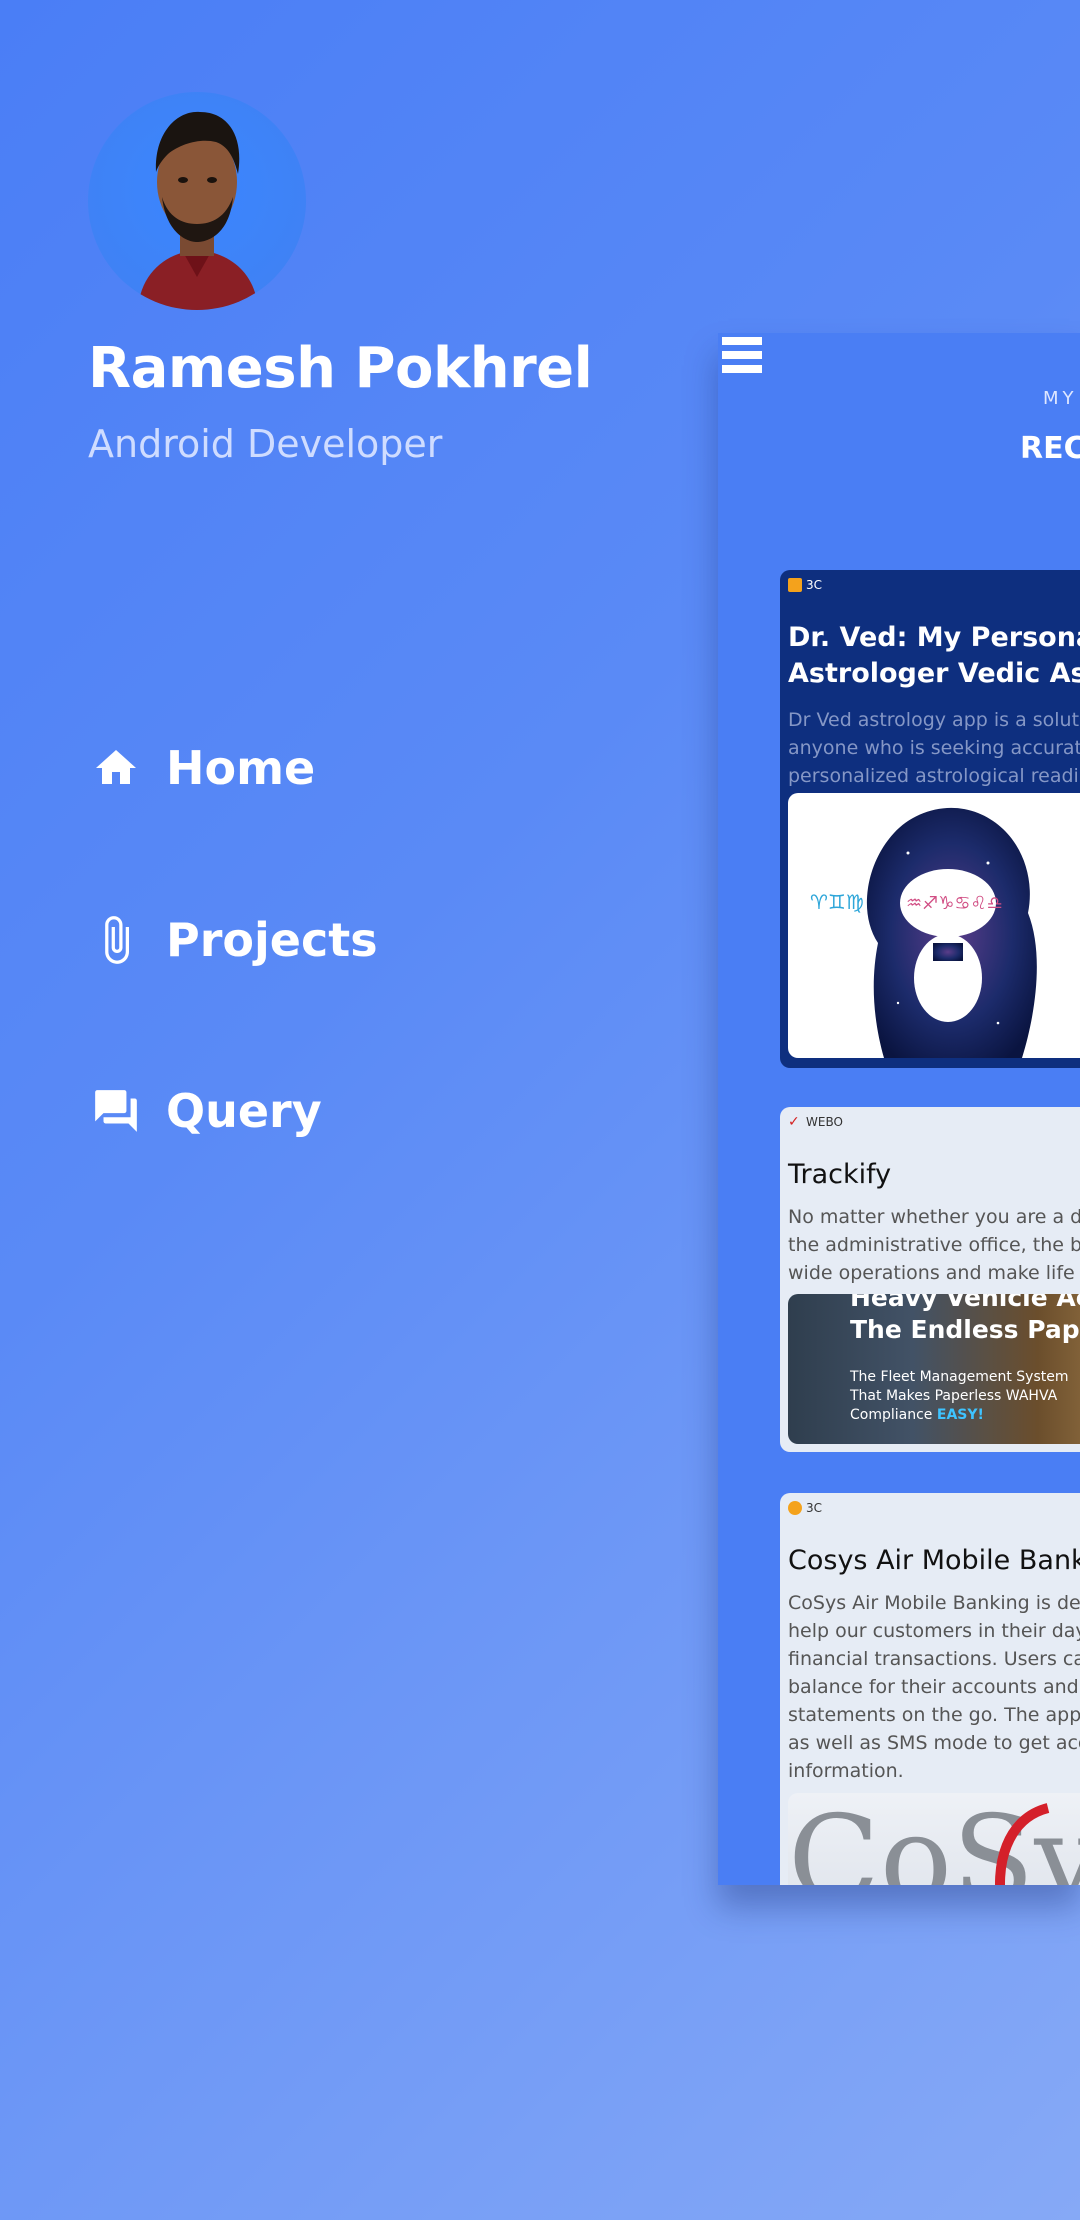 This screenshot has height=2220, width=1080. I want to click on project-title-line: Astrologer Vedic Astro, so click(934, 673).